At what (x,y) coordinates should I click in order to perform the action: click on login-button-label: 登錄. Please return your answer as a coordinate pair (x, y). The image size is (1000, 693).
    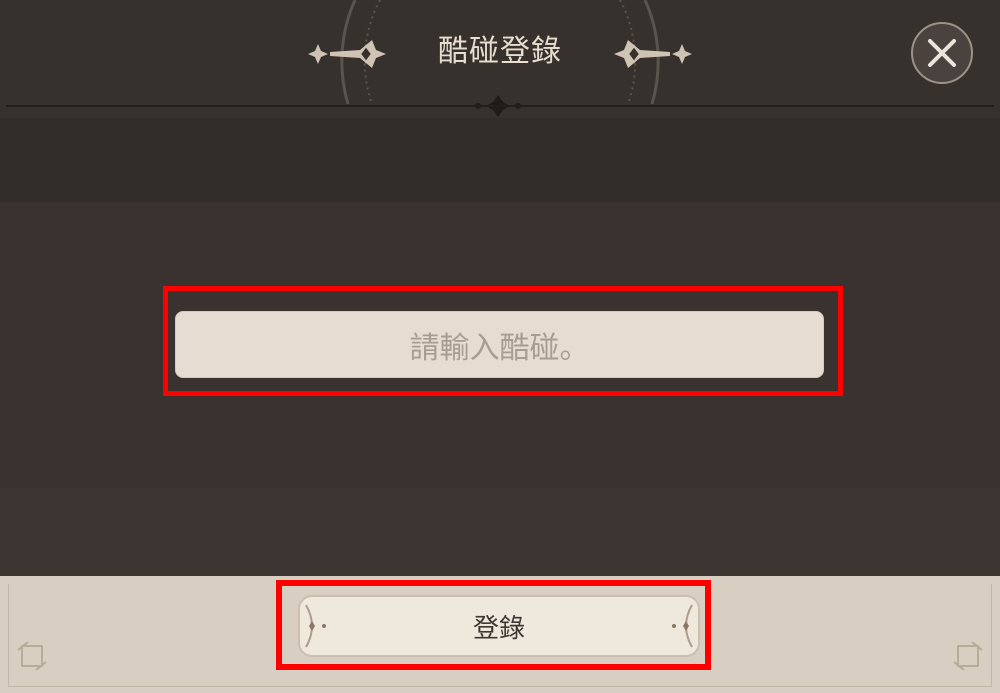
    Looking at the image, I should click on (498, 628).